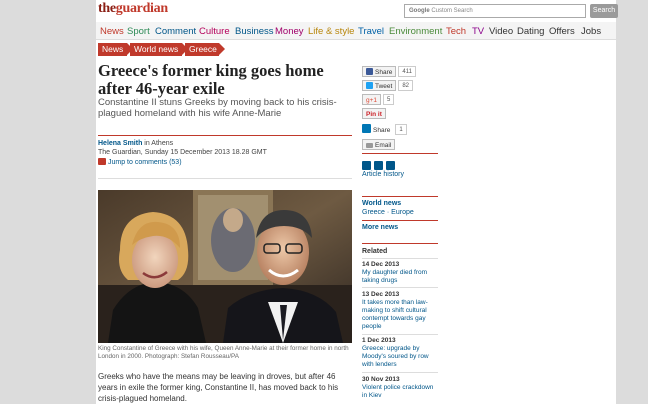  What do you see at coordinates (366, 128) in the screenshot?
I see `linkedin-icon` at bounding box center [366, 128].